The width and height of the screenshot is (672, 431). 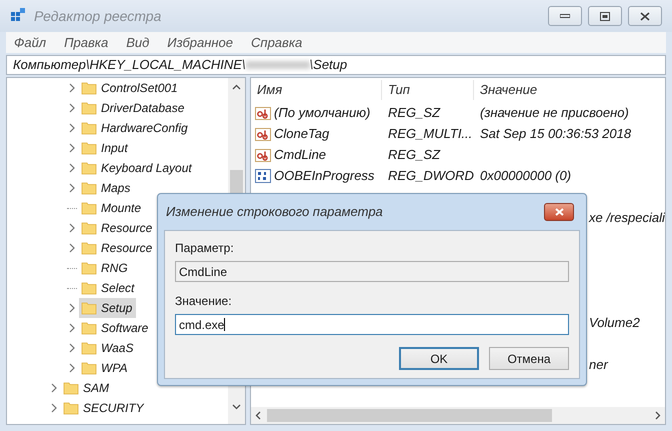 I want to click on column-header: Значение, so click(x=506, y=90).